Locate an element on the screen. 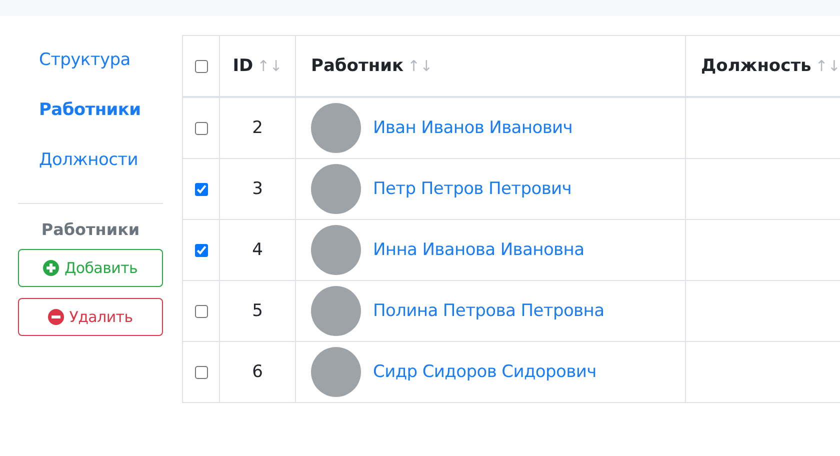 The width and height of the screenshot is (840, 456). id-cell: 6 is located at coordinates (257, 372).